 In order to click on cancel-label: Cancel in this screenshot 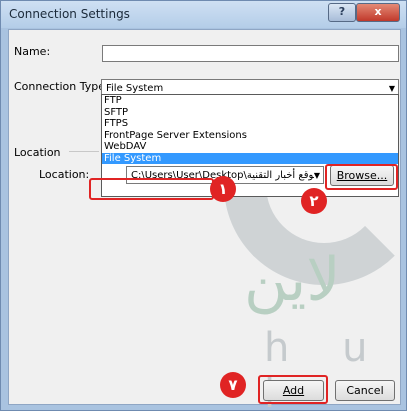, I will do `click(365, 390)`.